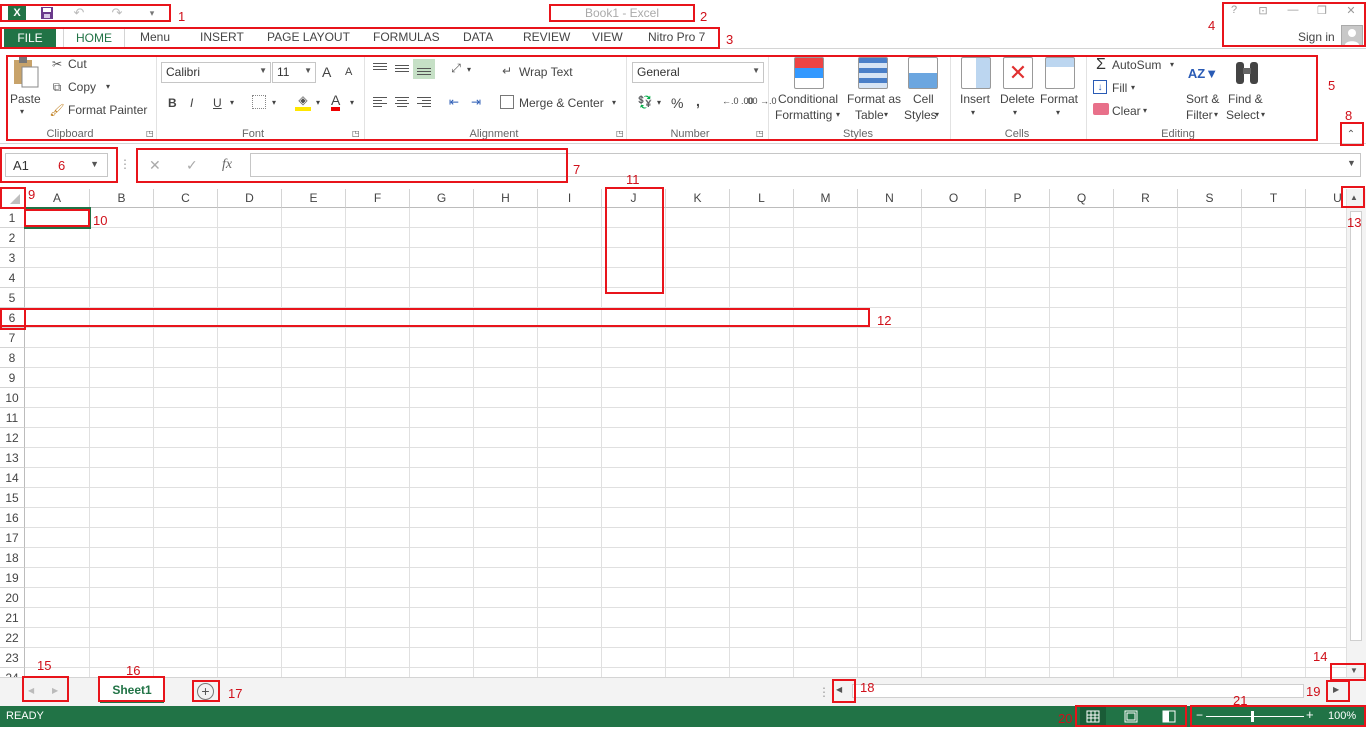 Image resolution: width=1366 pixels, height=730 pixels. Describe the element at coordinates (12, 278) in the screenshot. I see `row-header: 4` at that location.